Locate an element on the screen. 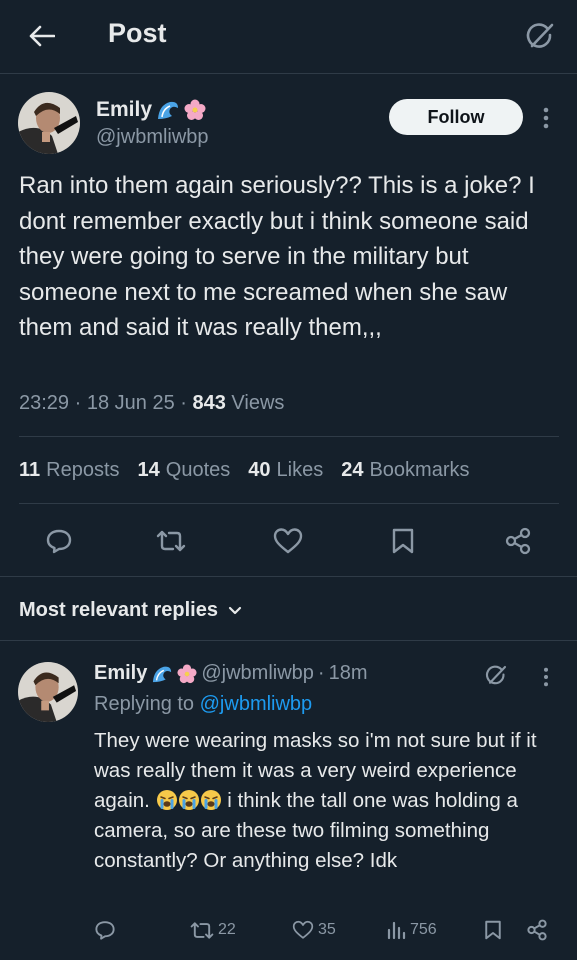 The width and height of the screenshot is (577, 960). post-date: 18 Jun 25 is located at coordinates (131, 403).